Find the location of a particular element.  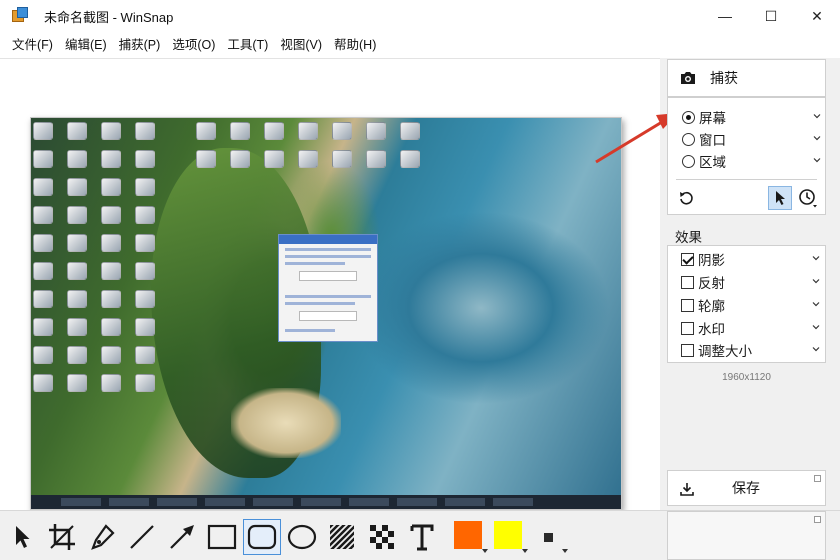

window-title: 未命名截图 - WinSnap is located at coordinates (109, 17).